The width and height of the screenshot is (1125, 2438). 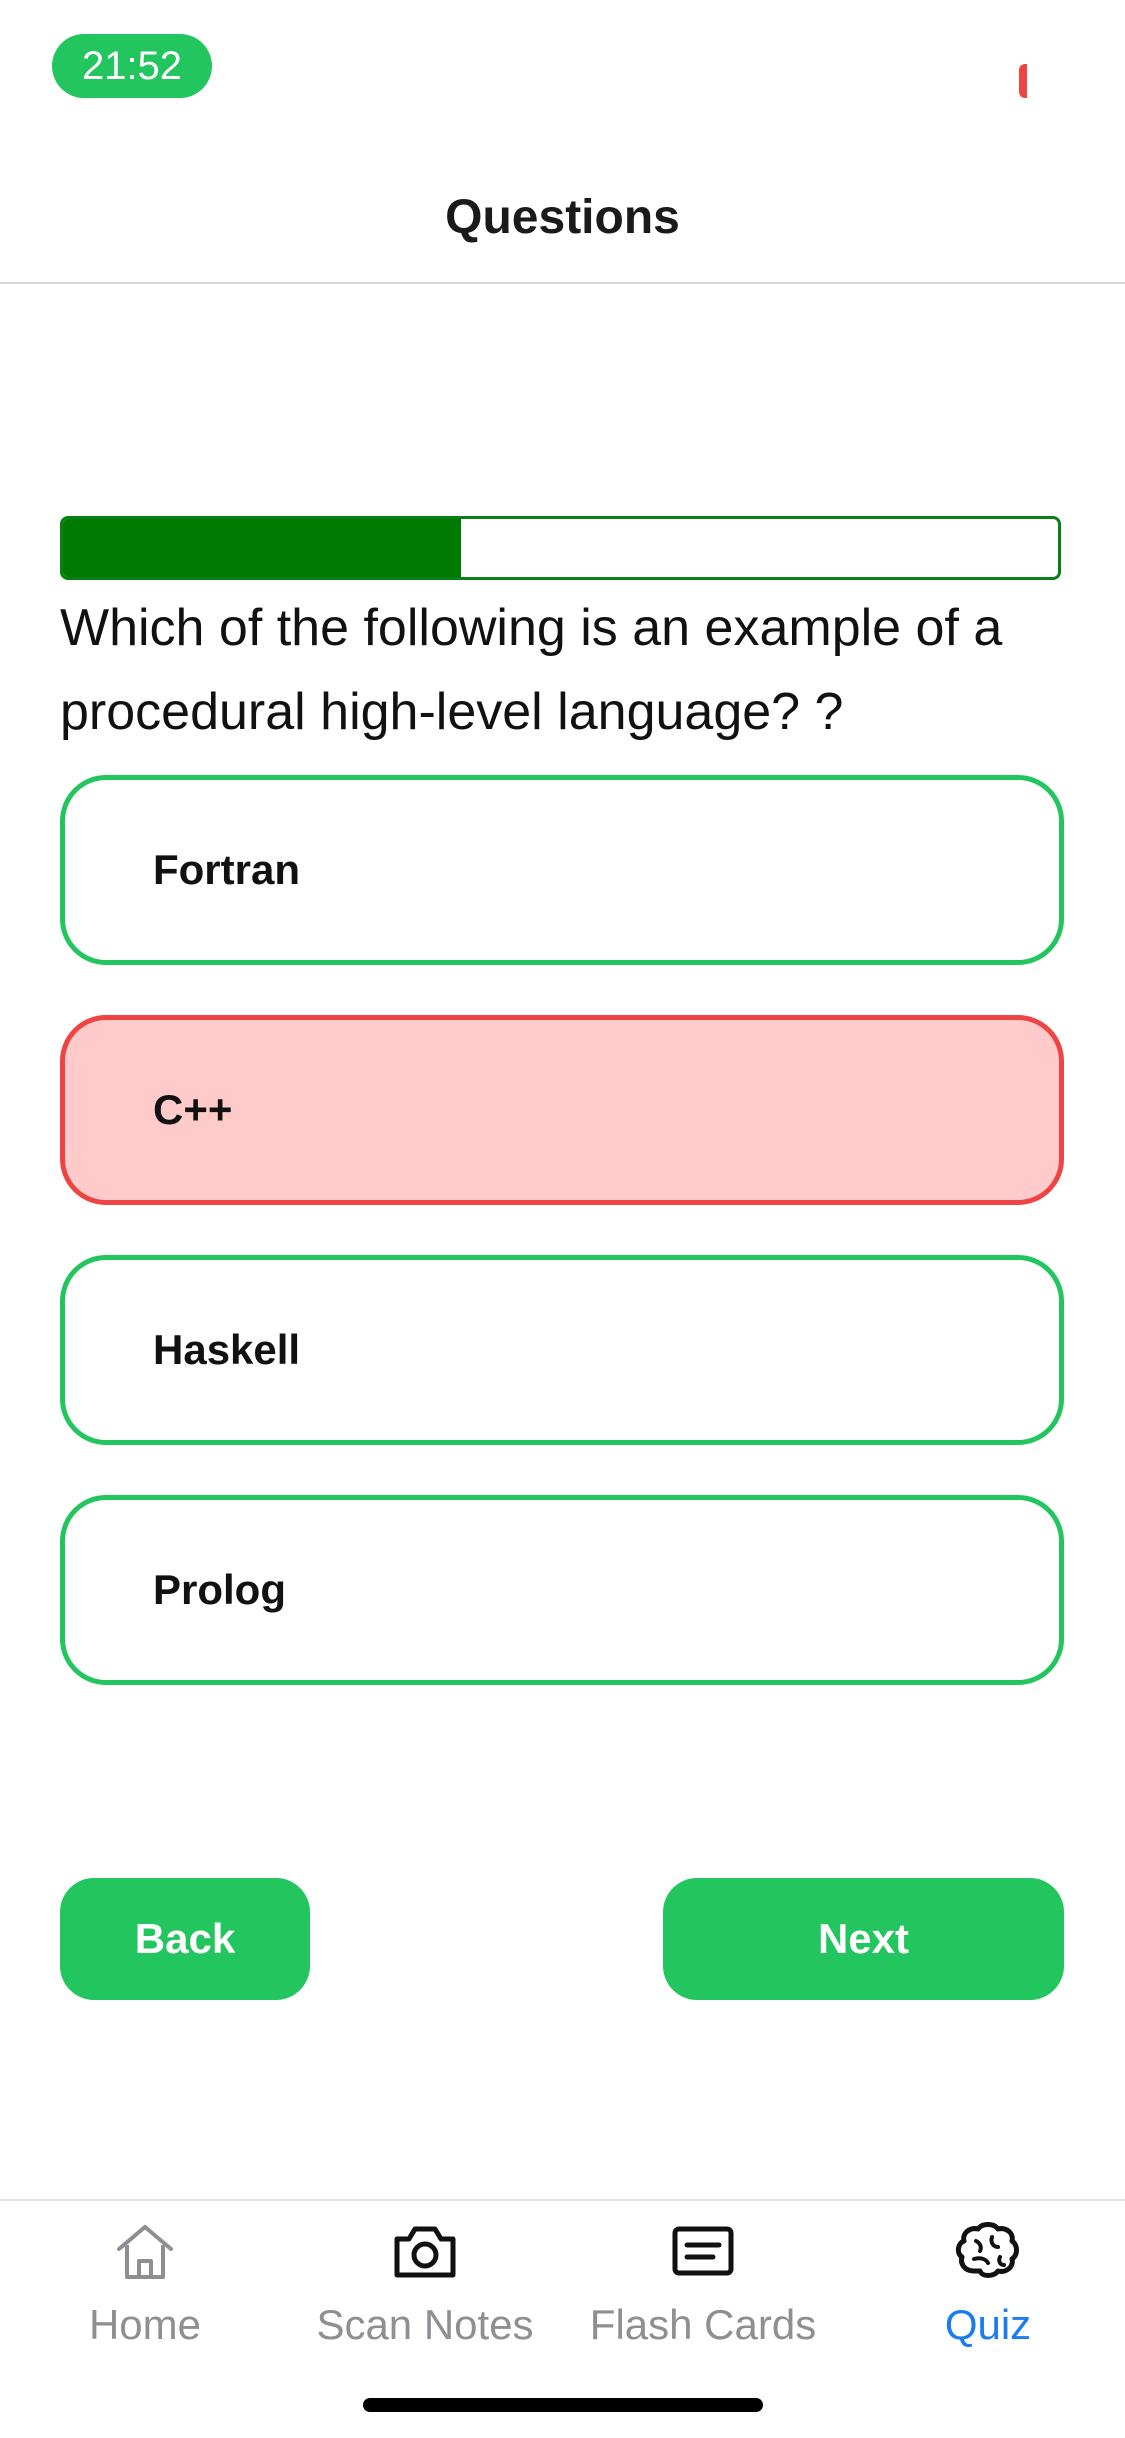 What do you see at coordinates (986, 2282) in the screenshot?
I see `tab-quiz: Quiz` at bounding box center [986, 2282].